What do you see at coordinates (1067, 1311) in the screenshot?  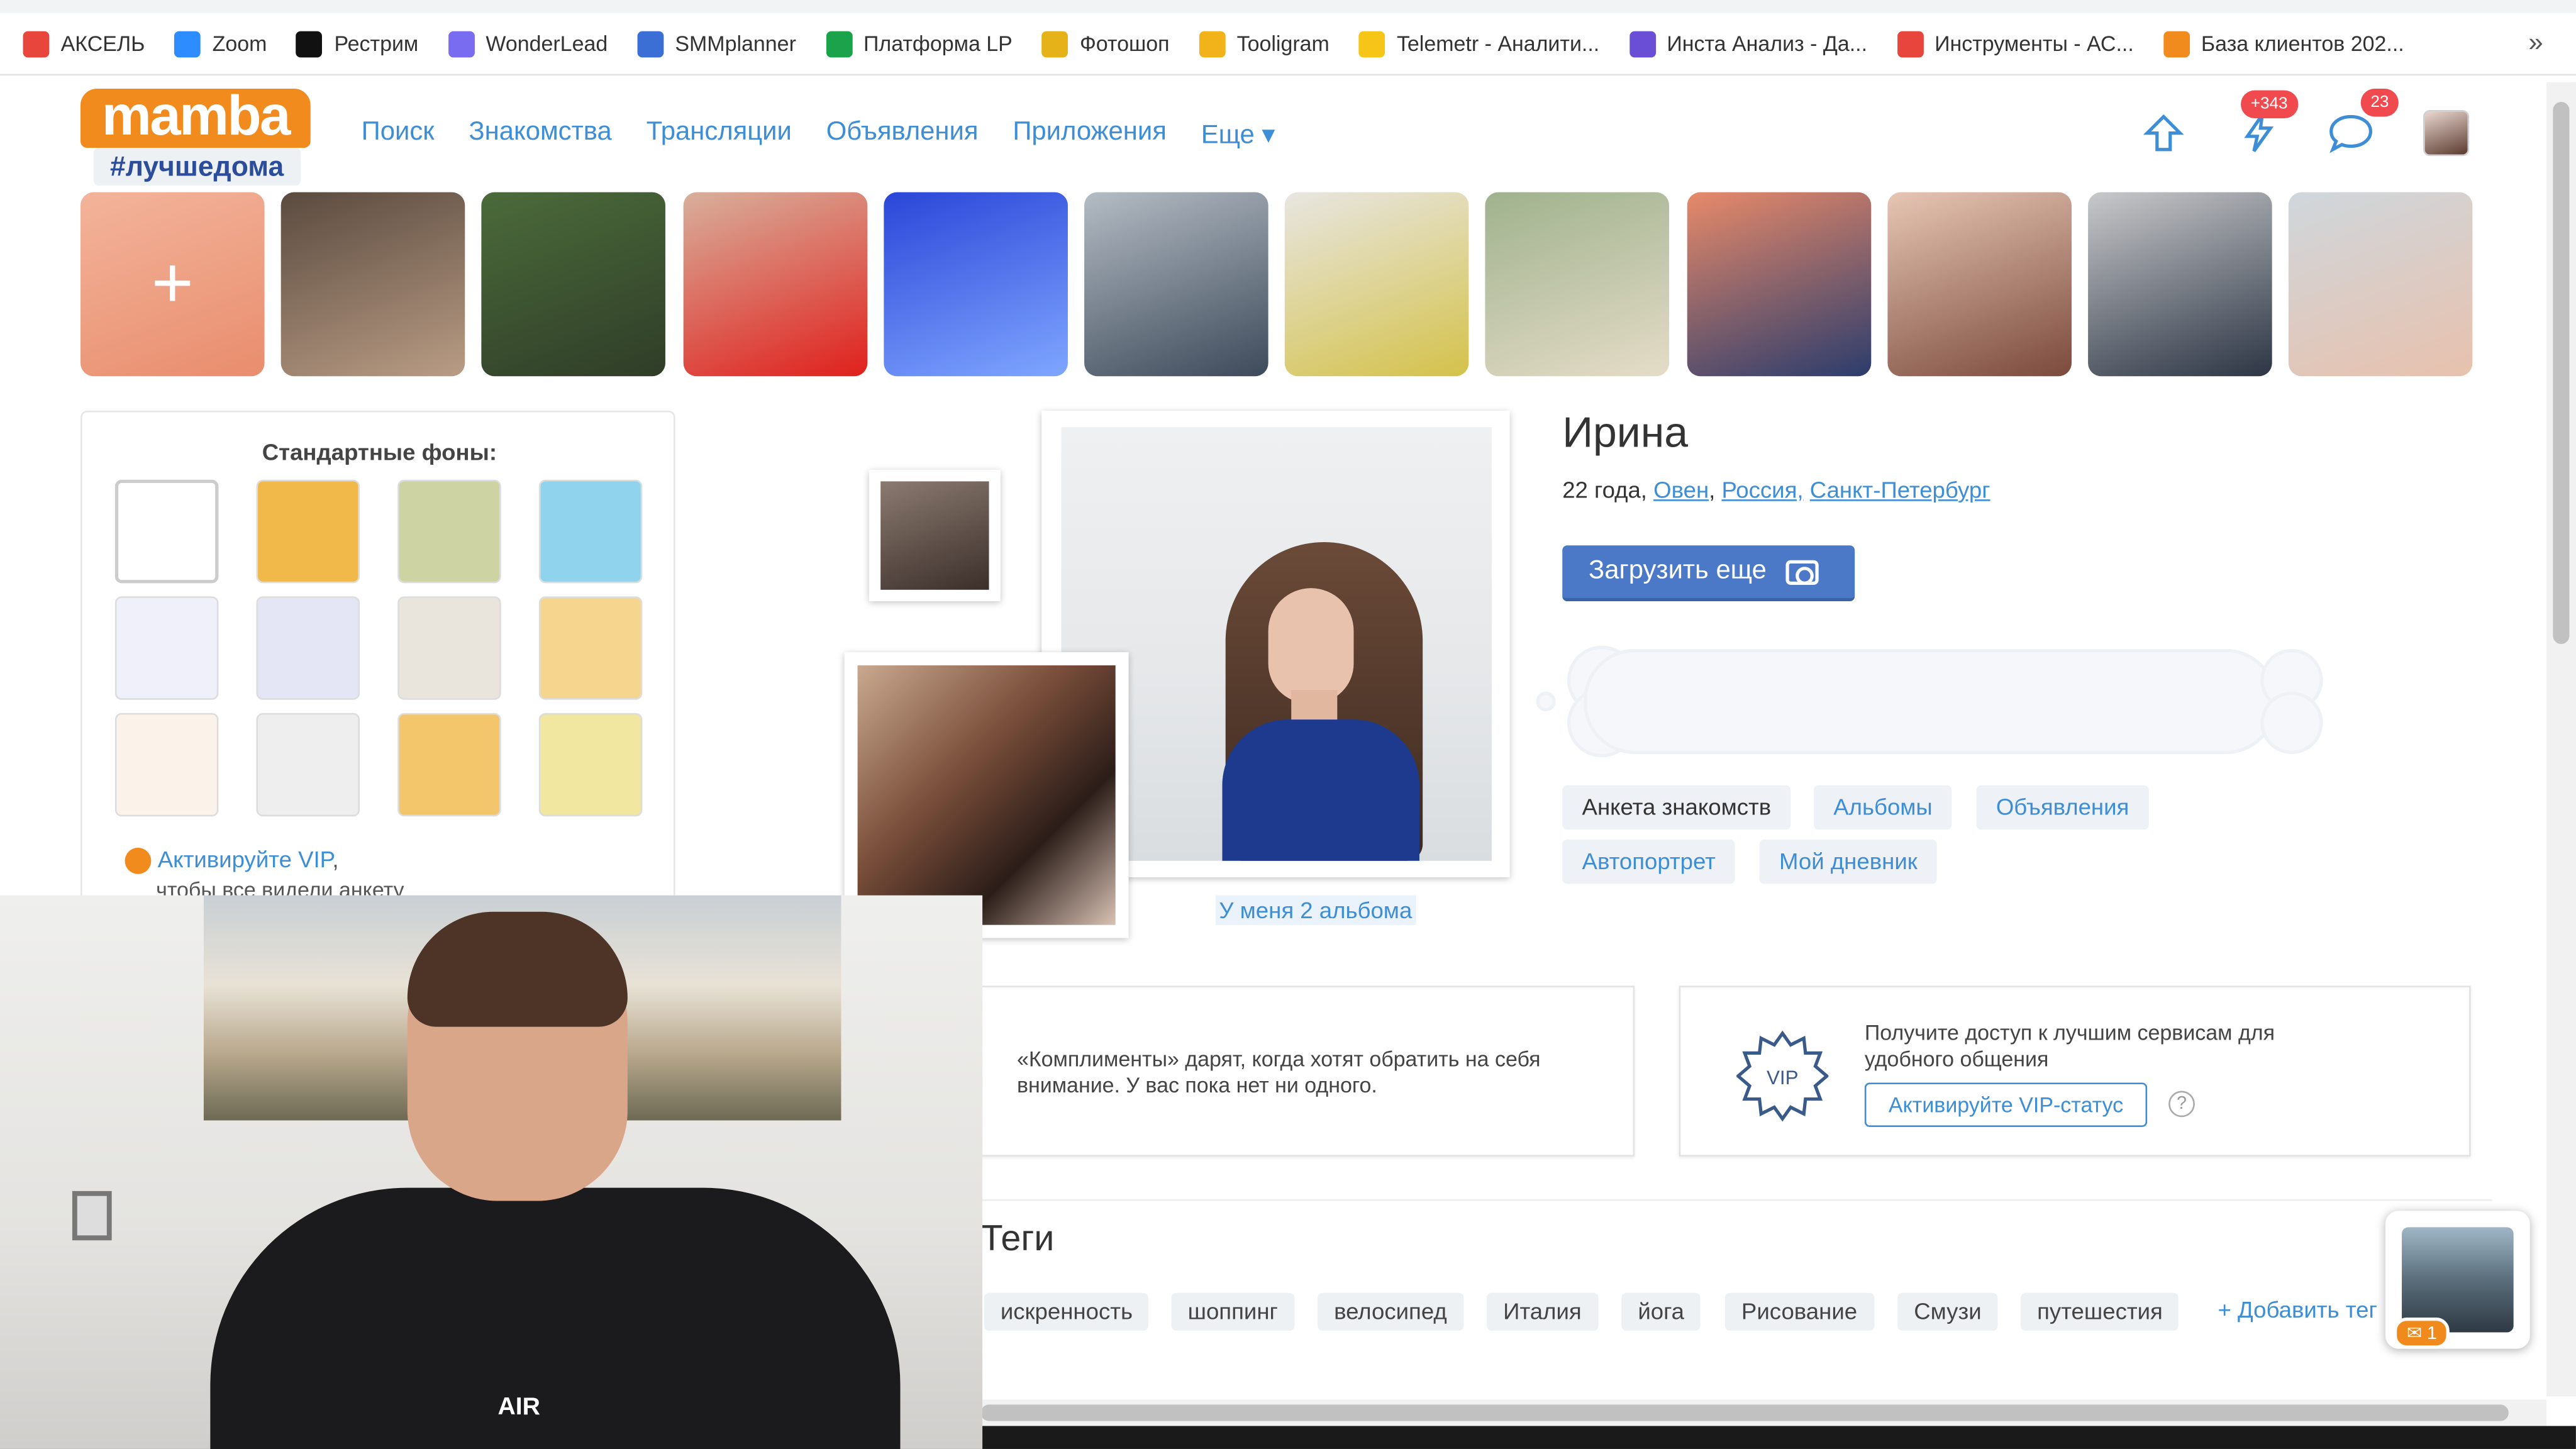 I see `tag-item: искренность` at bounding box center [1067, 1311].